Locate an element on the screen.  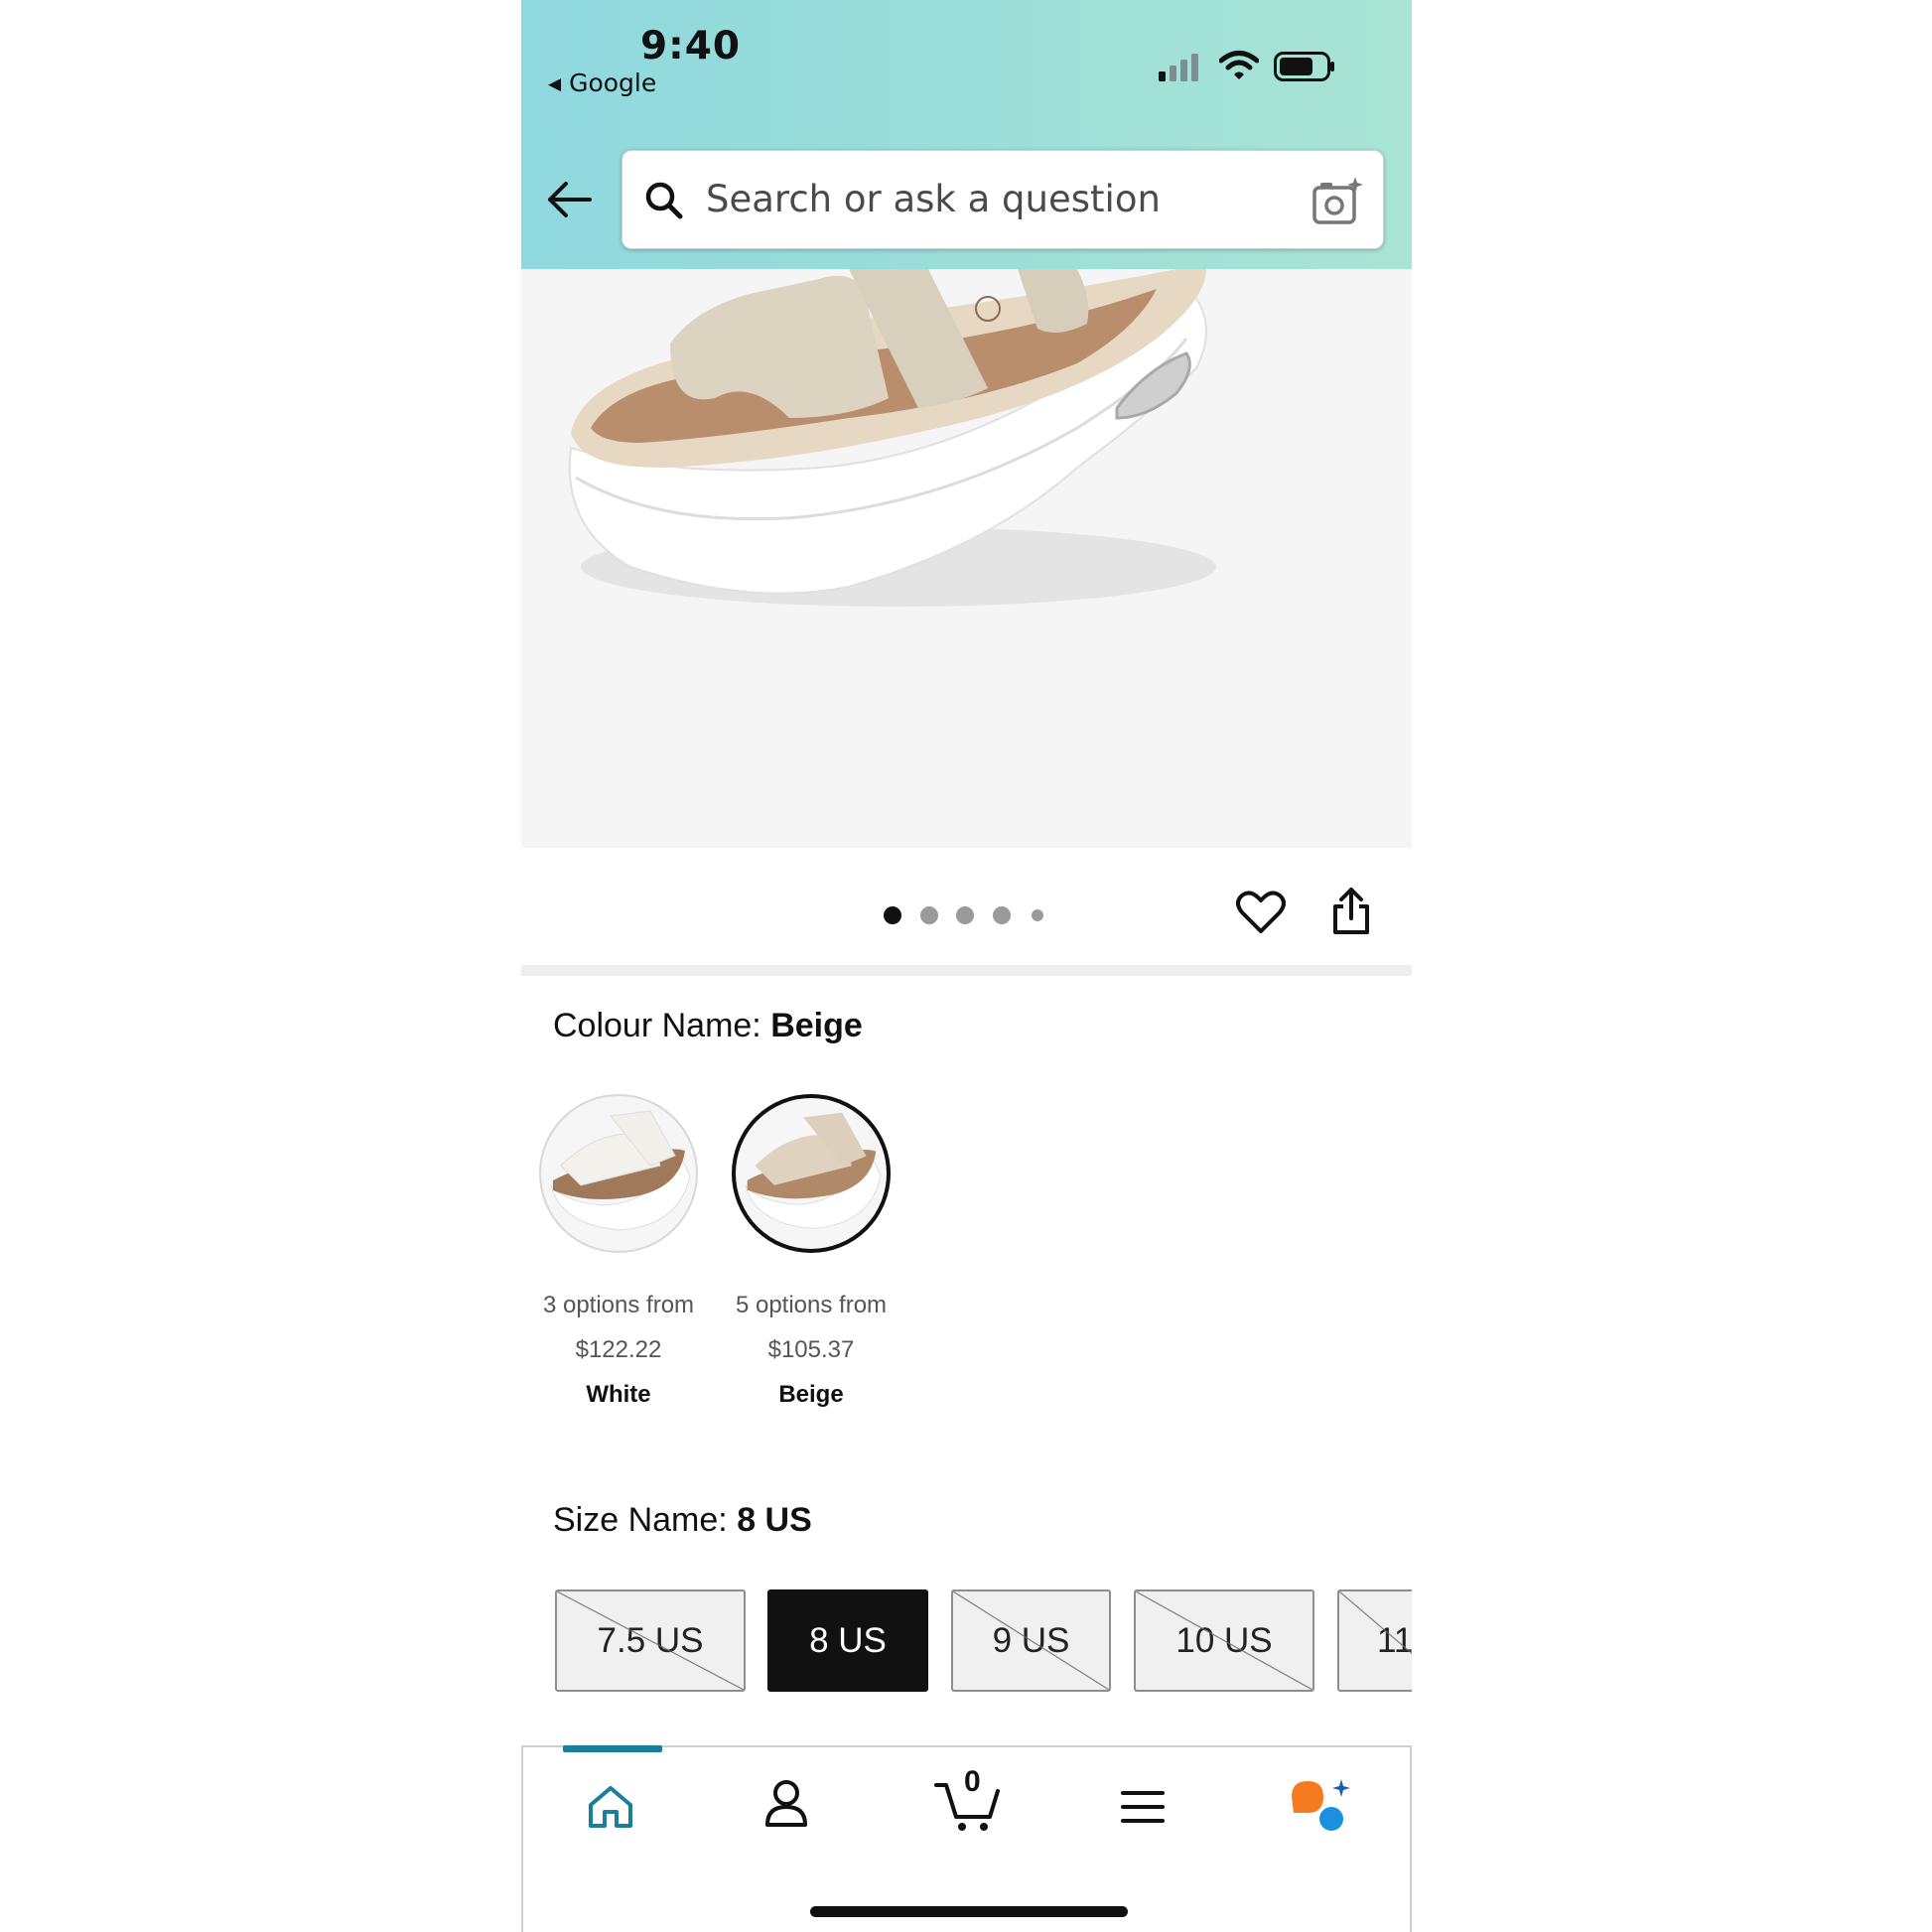
search-icon is located at coordinates (664, 201).